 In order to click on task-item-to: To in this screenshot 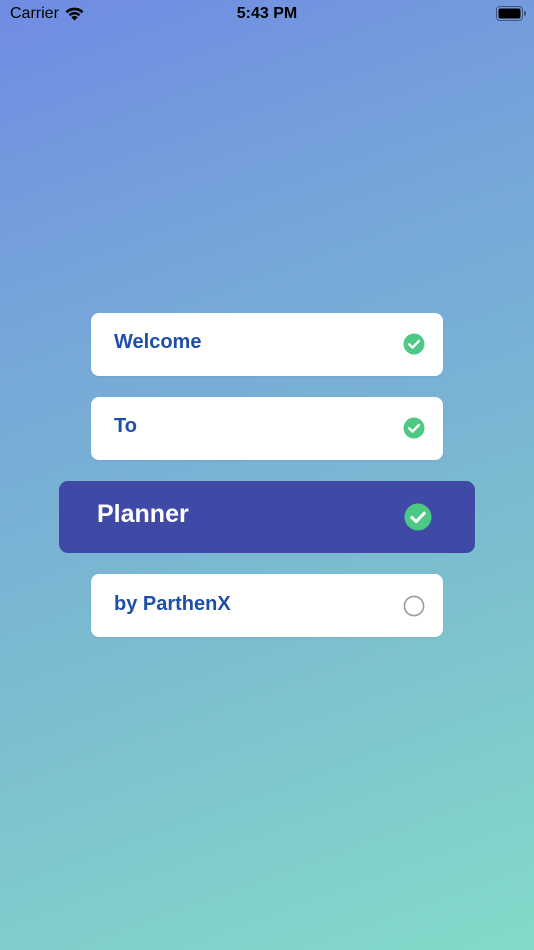, I will do `click(267, 428)`.